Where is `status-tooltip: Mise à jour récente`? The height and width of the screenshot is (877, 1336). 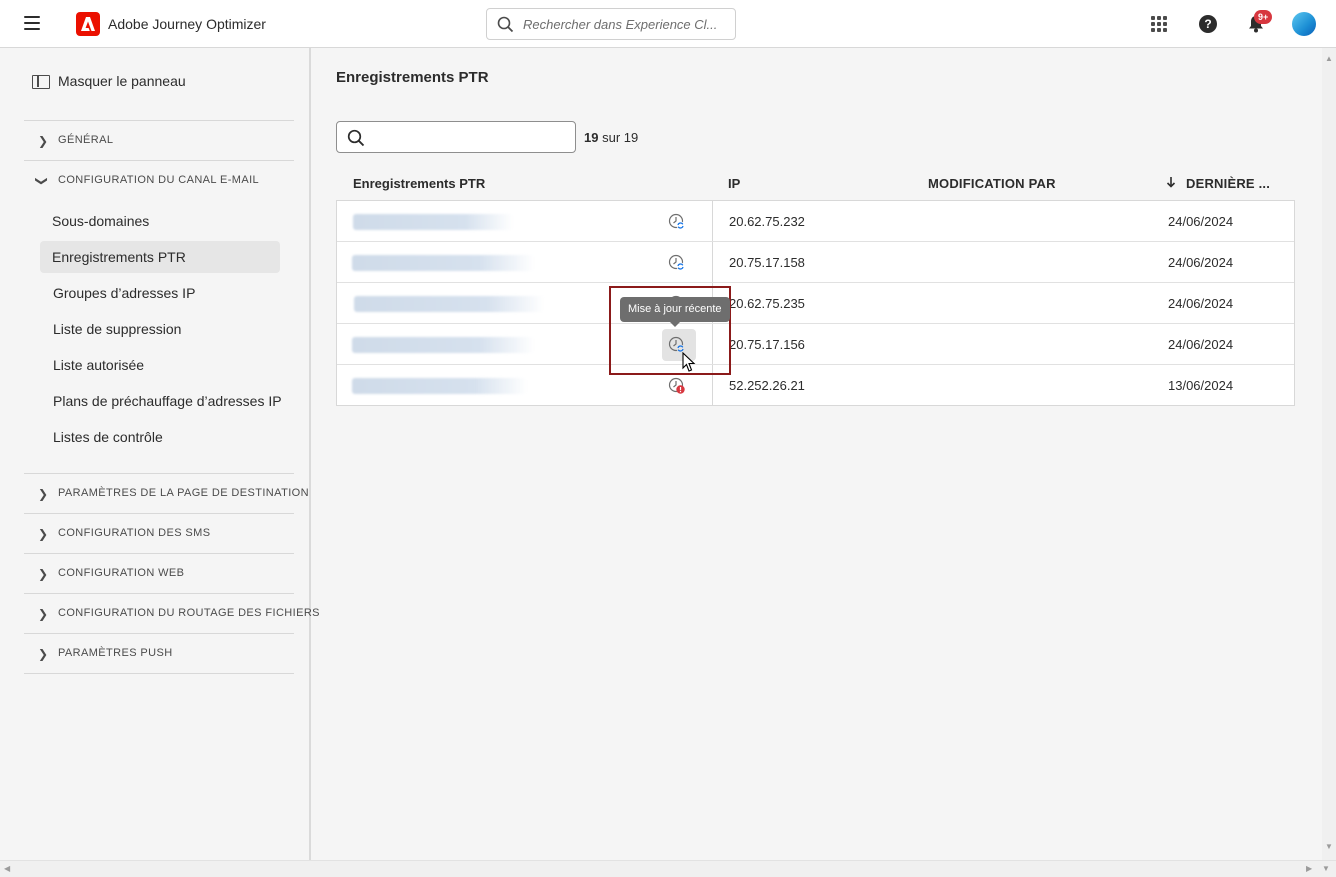 status-tooltip: Mise à jour récente is located at coordinates (675, 312).